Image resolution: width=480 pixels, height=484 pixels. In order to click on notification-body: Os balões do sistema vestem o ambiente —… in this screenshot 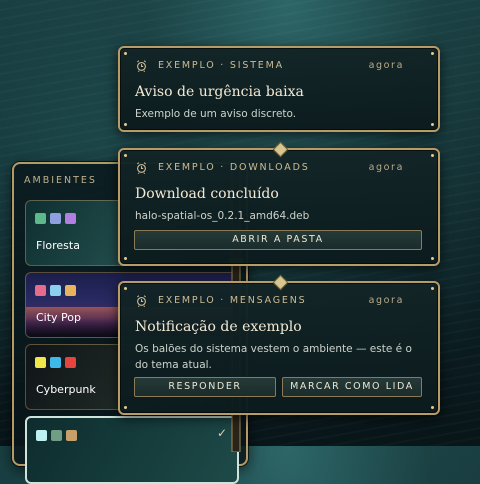, I will do `click(273, 357)`.